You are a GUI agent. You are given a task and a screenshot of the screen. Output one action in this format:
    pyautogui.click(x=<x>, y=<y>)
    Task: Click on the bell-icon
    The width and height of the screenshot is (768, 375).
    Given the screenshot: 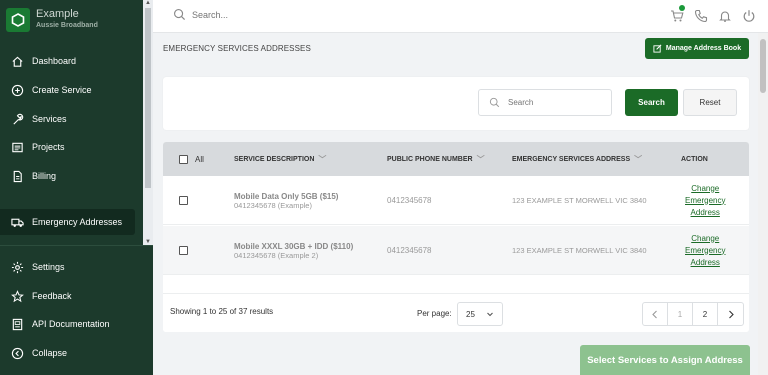 What is the action you would take?
    pyautogui.click(x=725, y=16)
    